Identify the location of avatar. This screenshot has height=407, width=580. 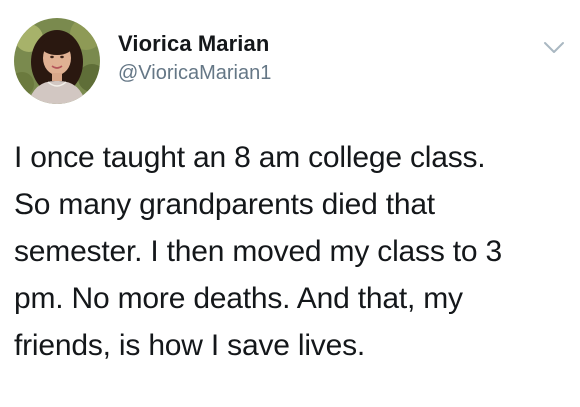
(57, 61).